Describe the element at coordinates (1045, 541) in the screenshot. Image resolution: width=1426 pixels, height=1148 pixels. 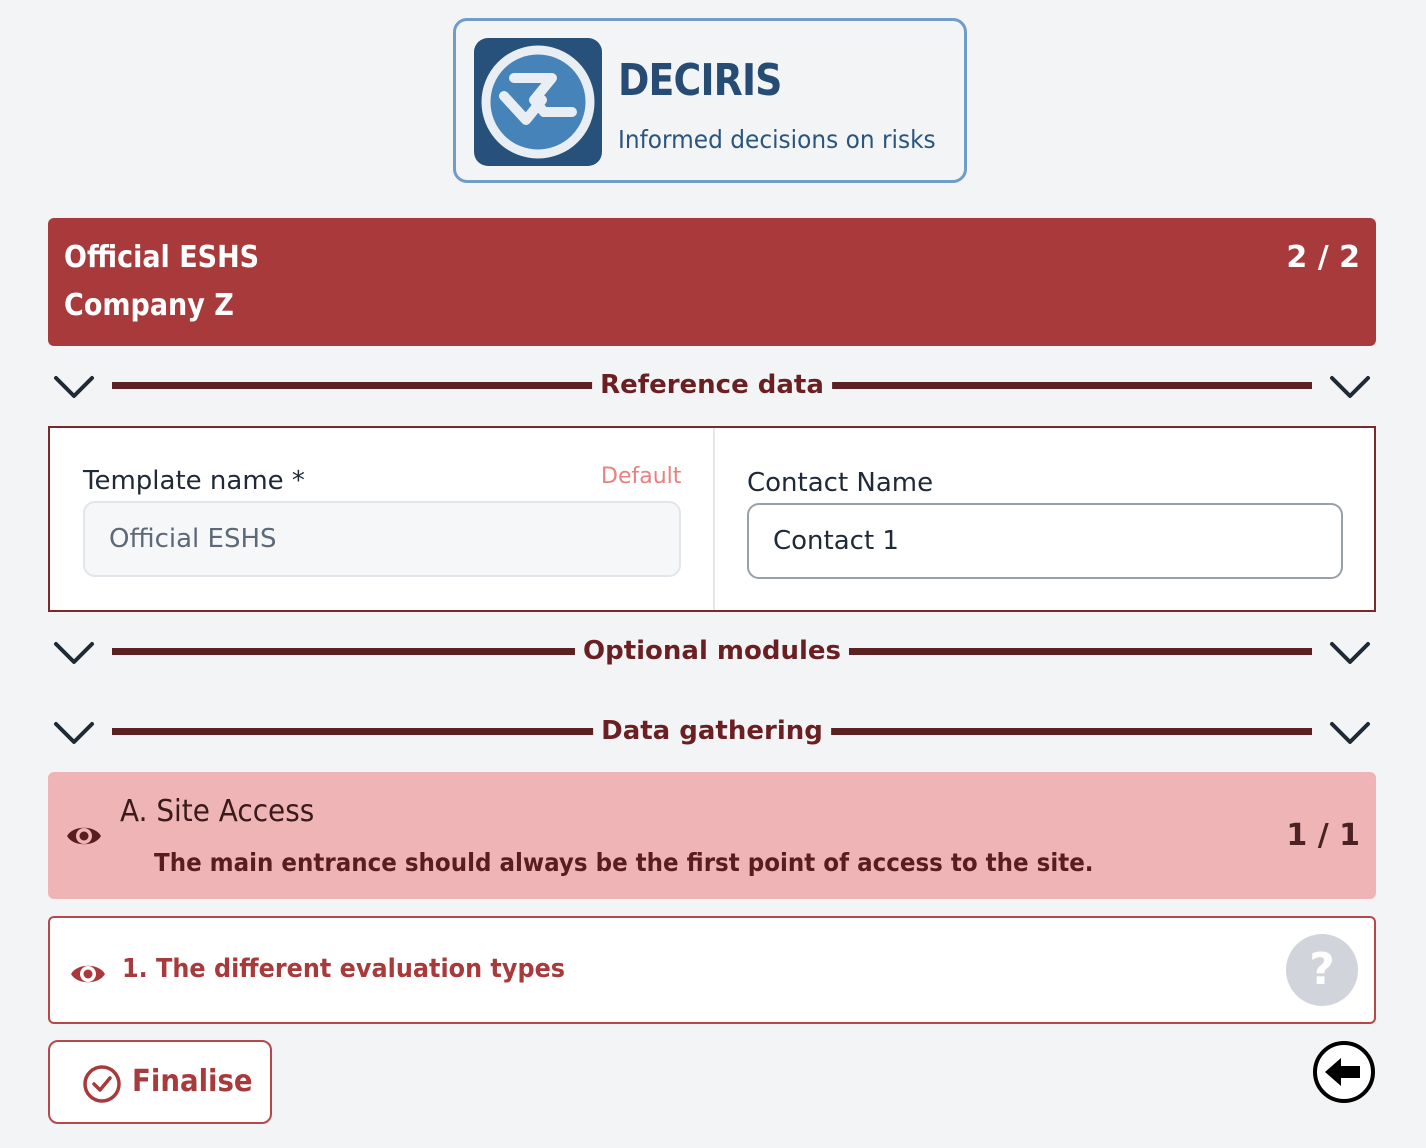
I see `contact-name-field: Contact 1` at that location.